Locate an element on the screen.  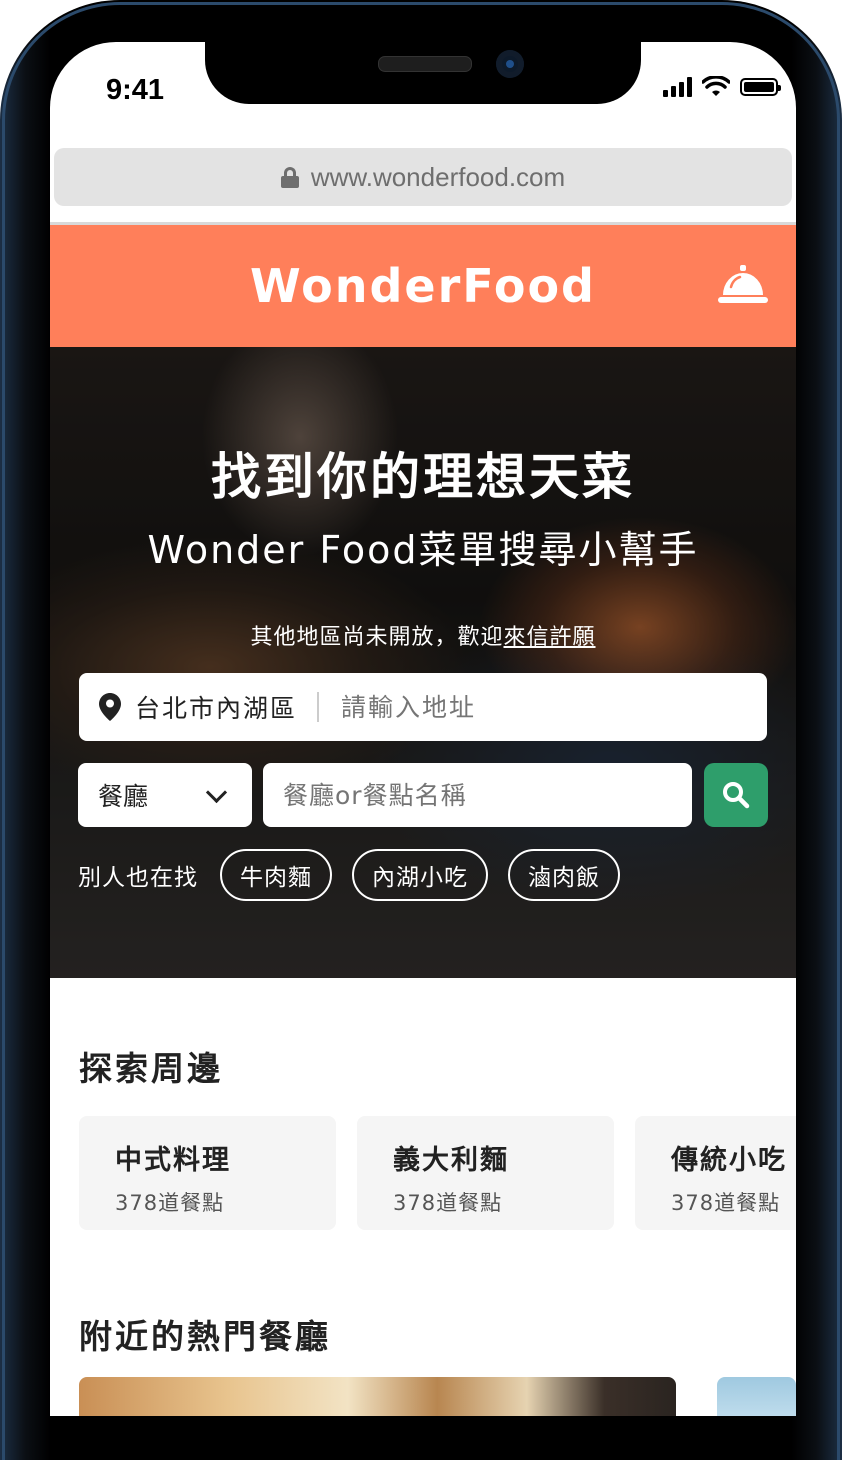
speaker-grille is located at coordinates (425, 64).